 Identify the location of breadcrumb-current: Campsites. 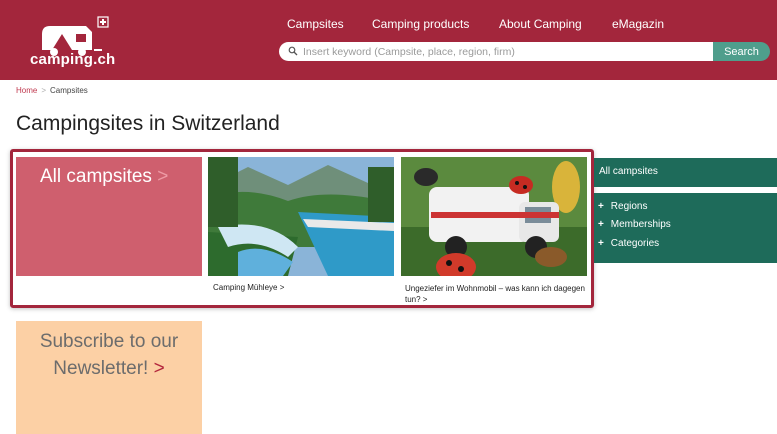
(69, 90).